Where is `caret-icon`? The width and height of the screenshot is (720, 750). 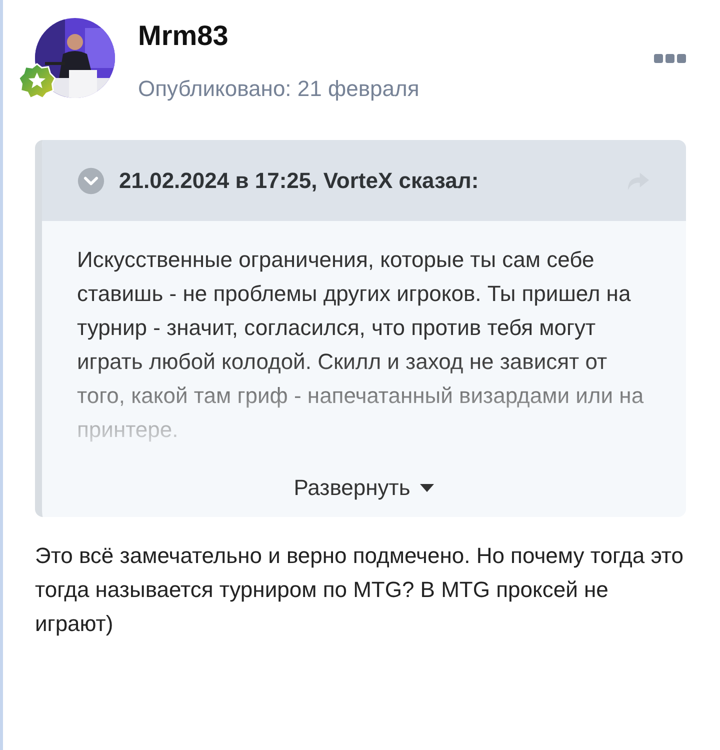 caret-icon is located at coordinates (427, 488).